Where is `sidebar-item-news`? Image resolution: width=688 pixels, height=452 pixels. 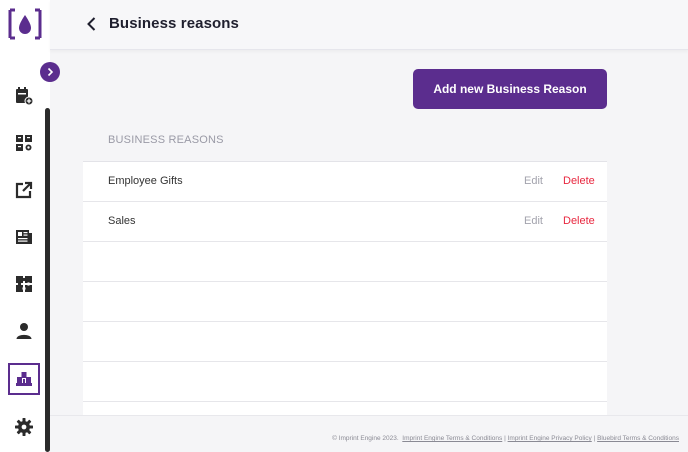
sidebar-item-news is located at coordinates (24, 237).